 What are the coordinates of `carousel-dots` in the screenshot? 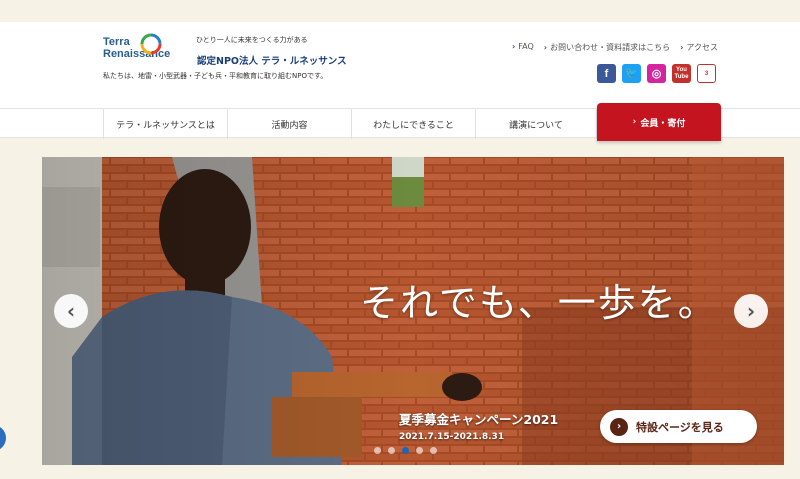 It's located at (405, 450).